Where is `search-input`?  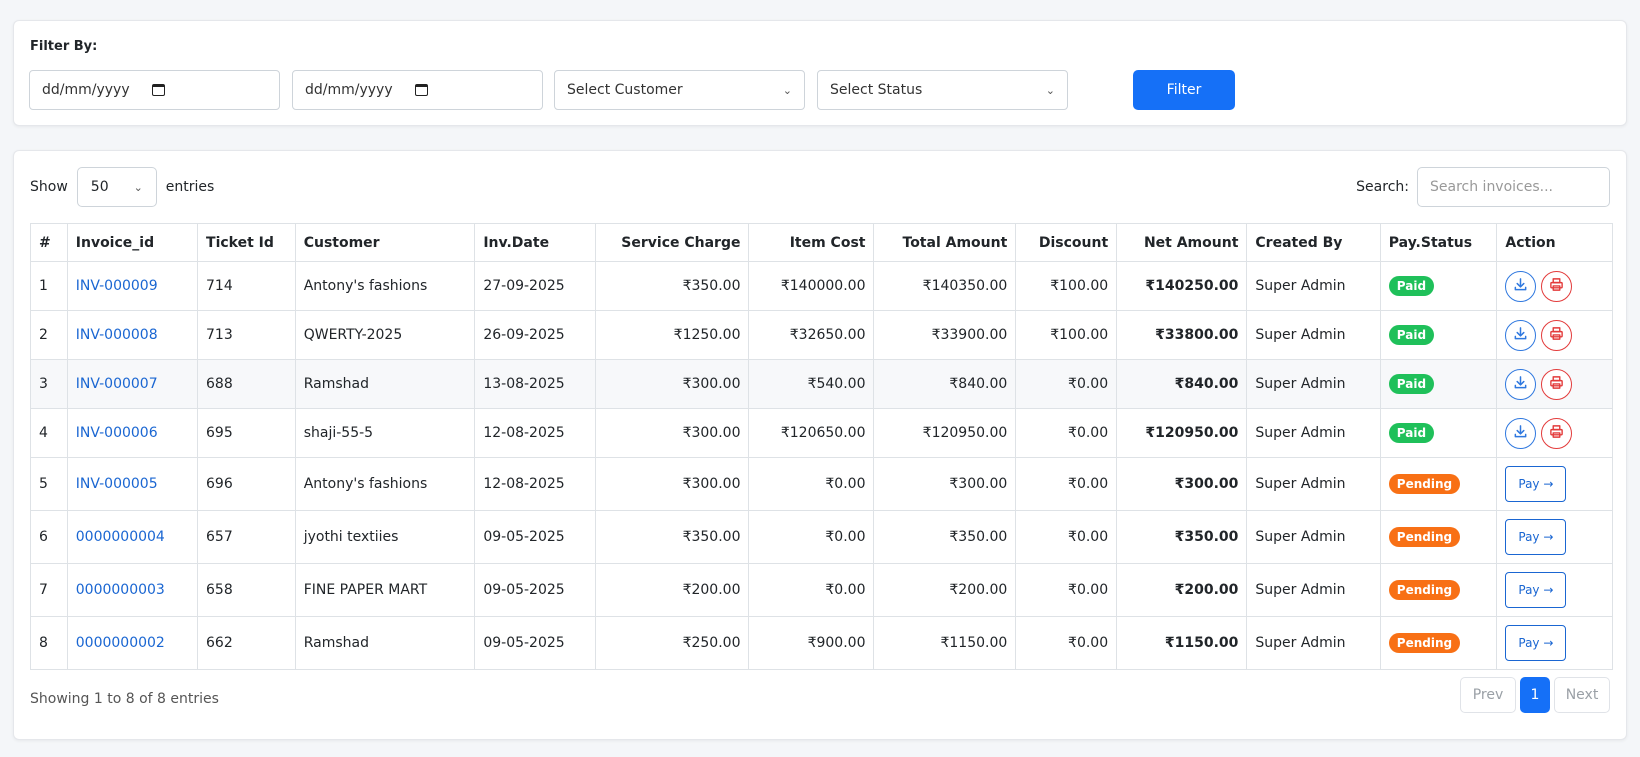
search-input is located at coordinates (1513, 187).